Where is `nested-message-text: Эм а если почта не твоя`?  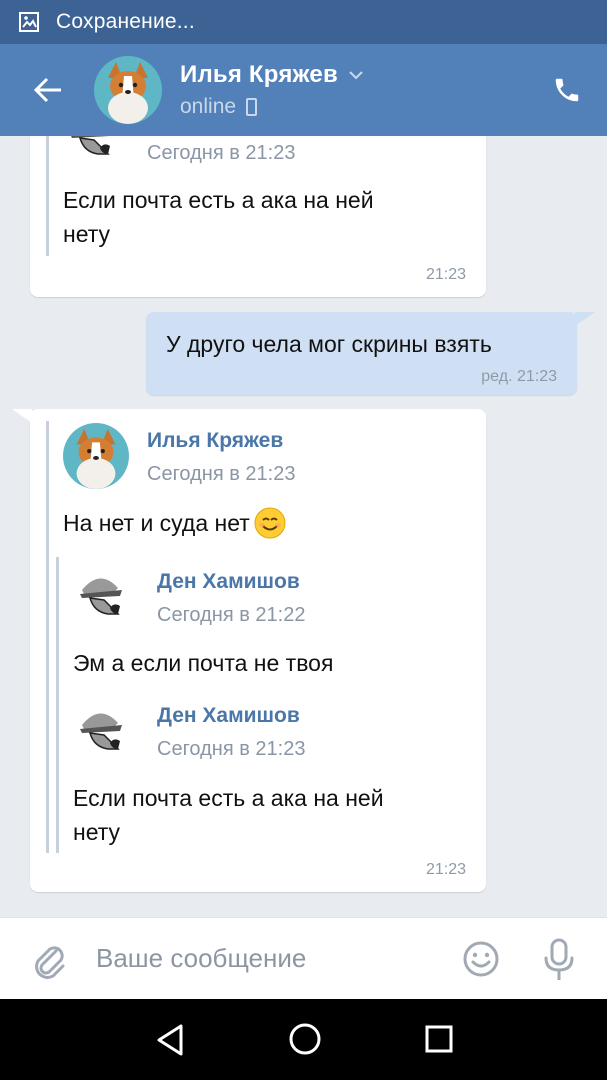
nested-message-text: Эм а если почта не твоя is located at coordinates (203, 663).